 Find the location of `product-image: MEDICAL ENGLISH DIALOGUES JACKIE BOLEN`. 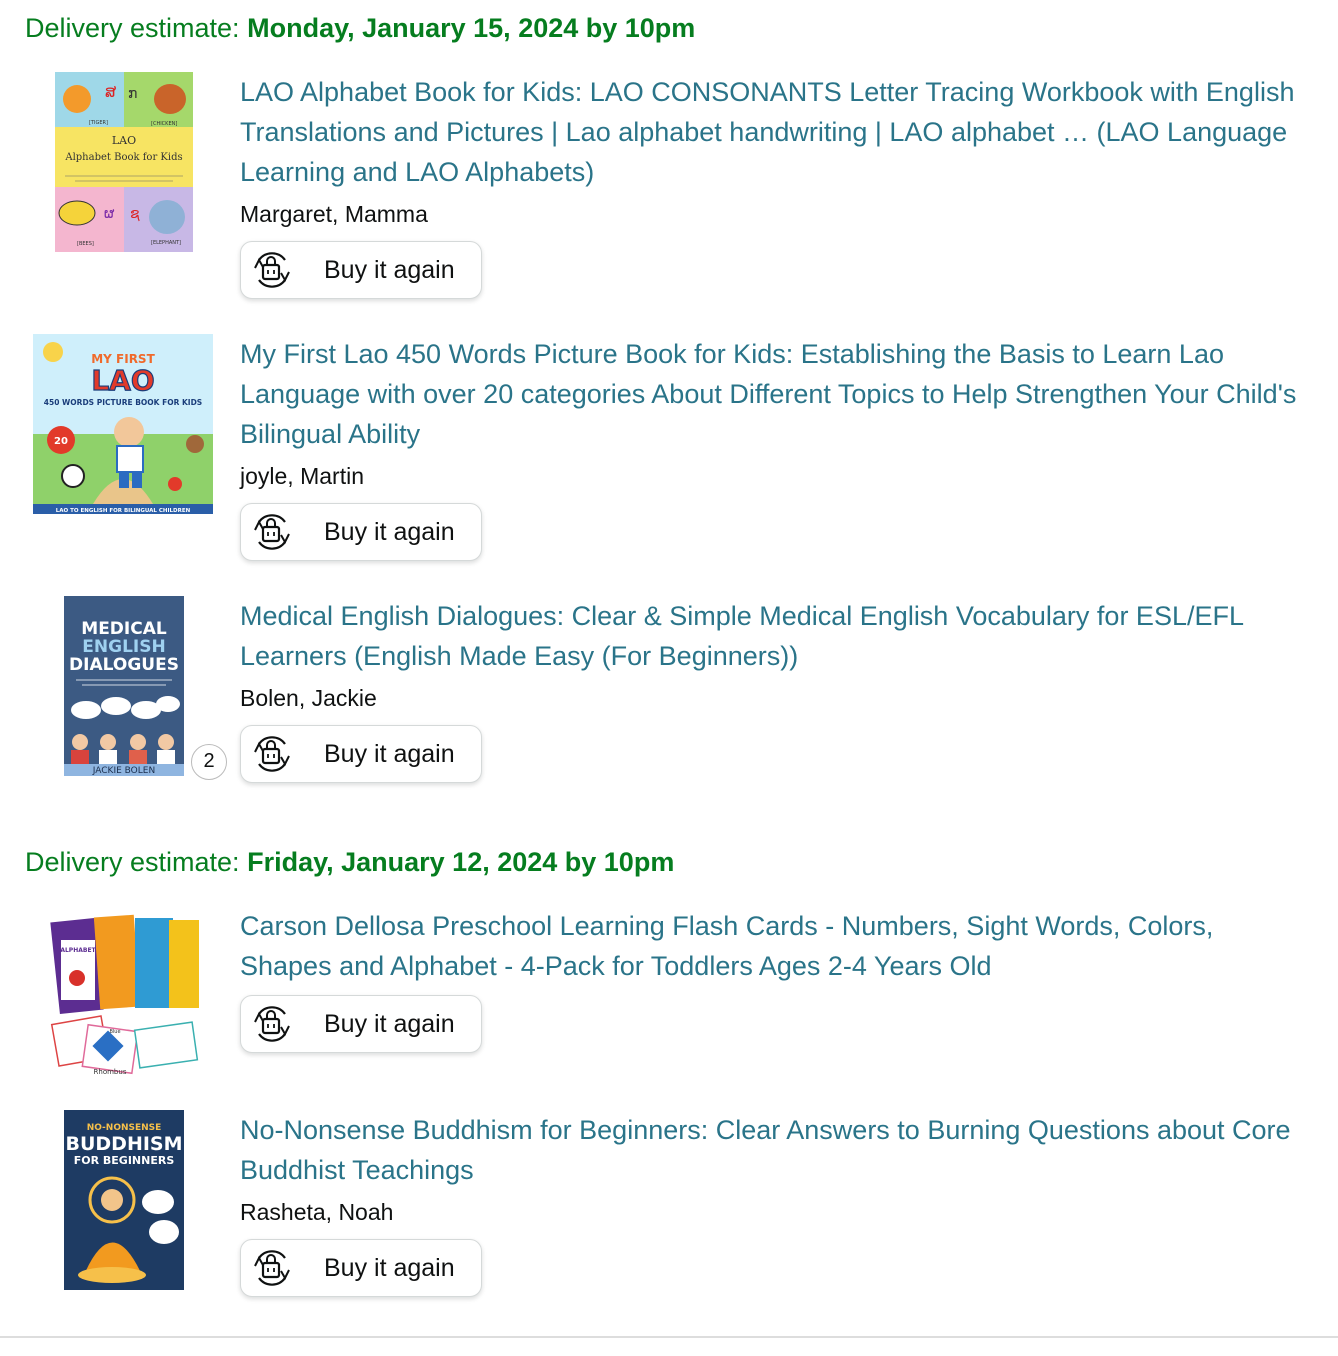

product-image: MEDICAL ENGLISH DIALOGUES JACKIE BOLEN is located at coordinates (124, 686).